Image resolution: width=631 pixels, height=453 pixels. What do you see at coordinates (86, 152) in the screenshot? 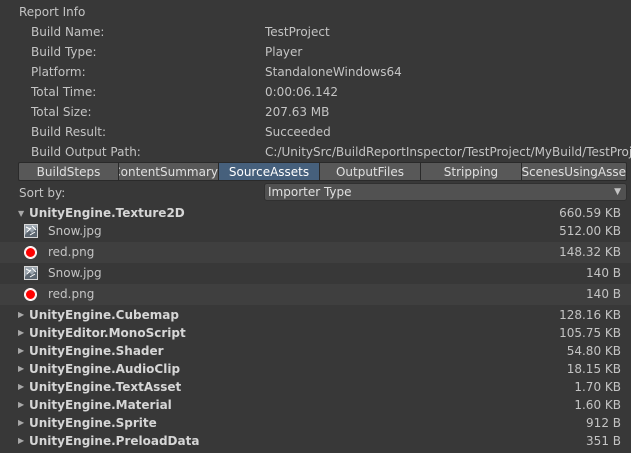
I see `info-label: Build Output Path:` at bounding box center [86, 152].